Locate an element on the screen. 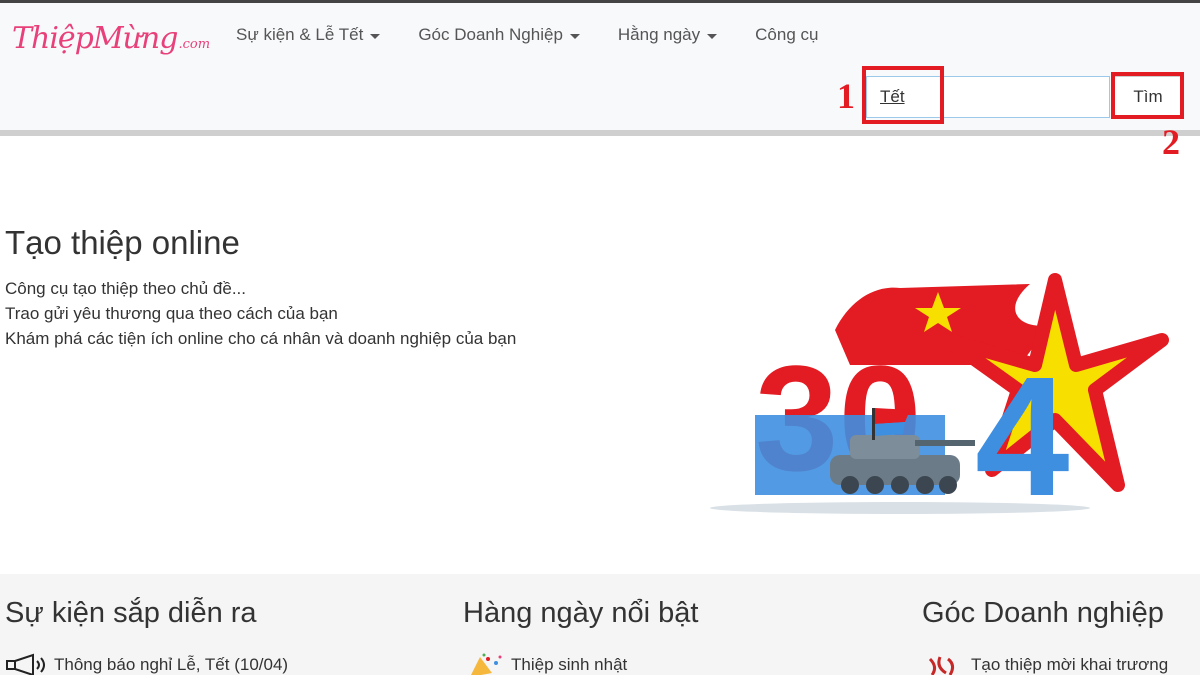  list-item-business: Tạo thiệp mời khai trương is located at coordinates (1047, 664).